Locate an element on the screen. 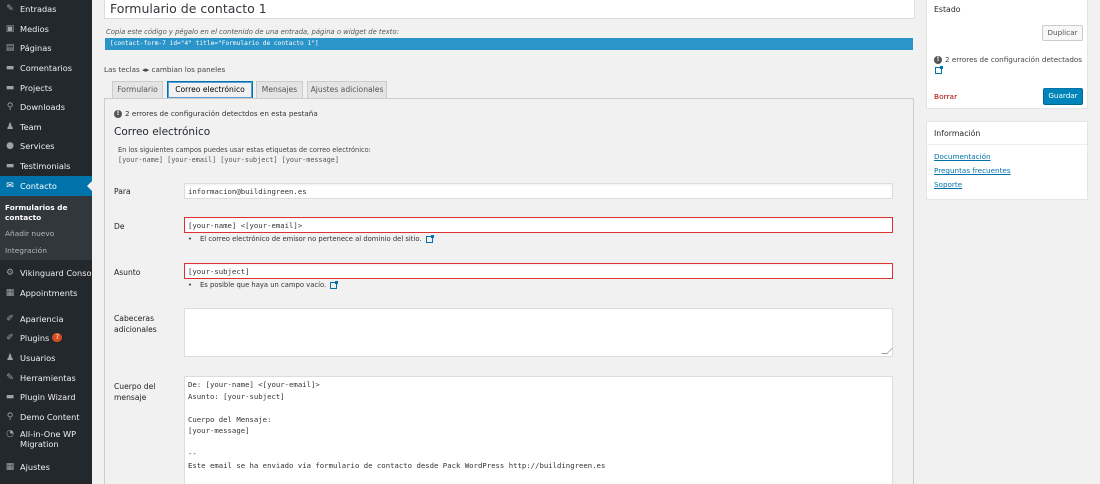 The width and height of the screenshot is (1100, 484). tab-formulario: Formulario is located at coordinates (137, 90).